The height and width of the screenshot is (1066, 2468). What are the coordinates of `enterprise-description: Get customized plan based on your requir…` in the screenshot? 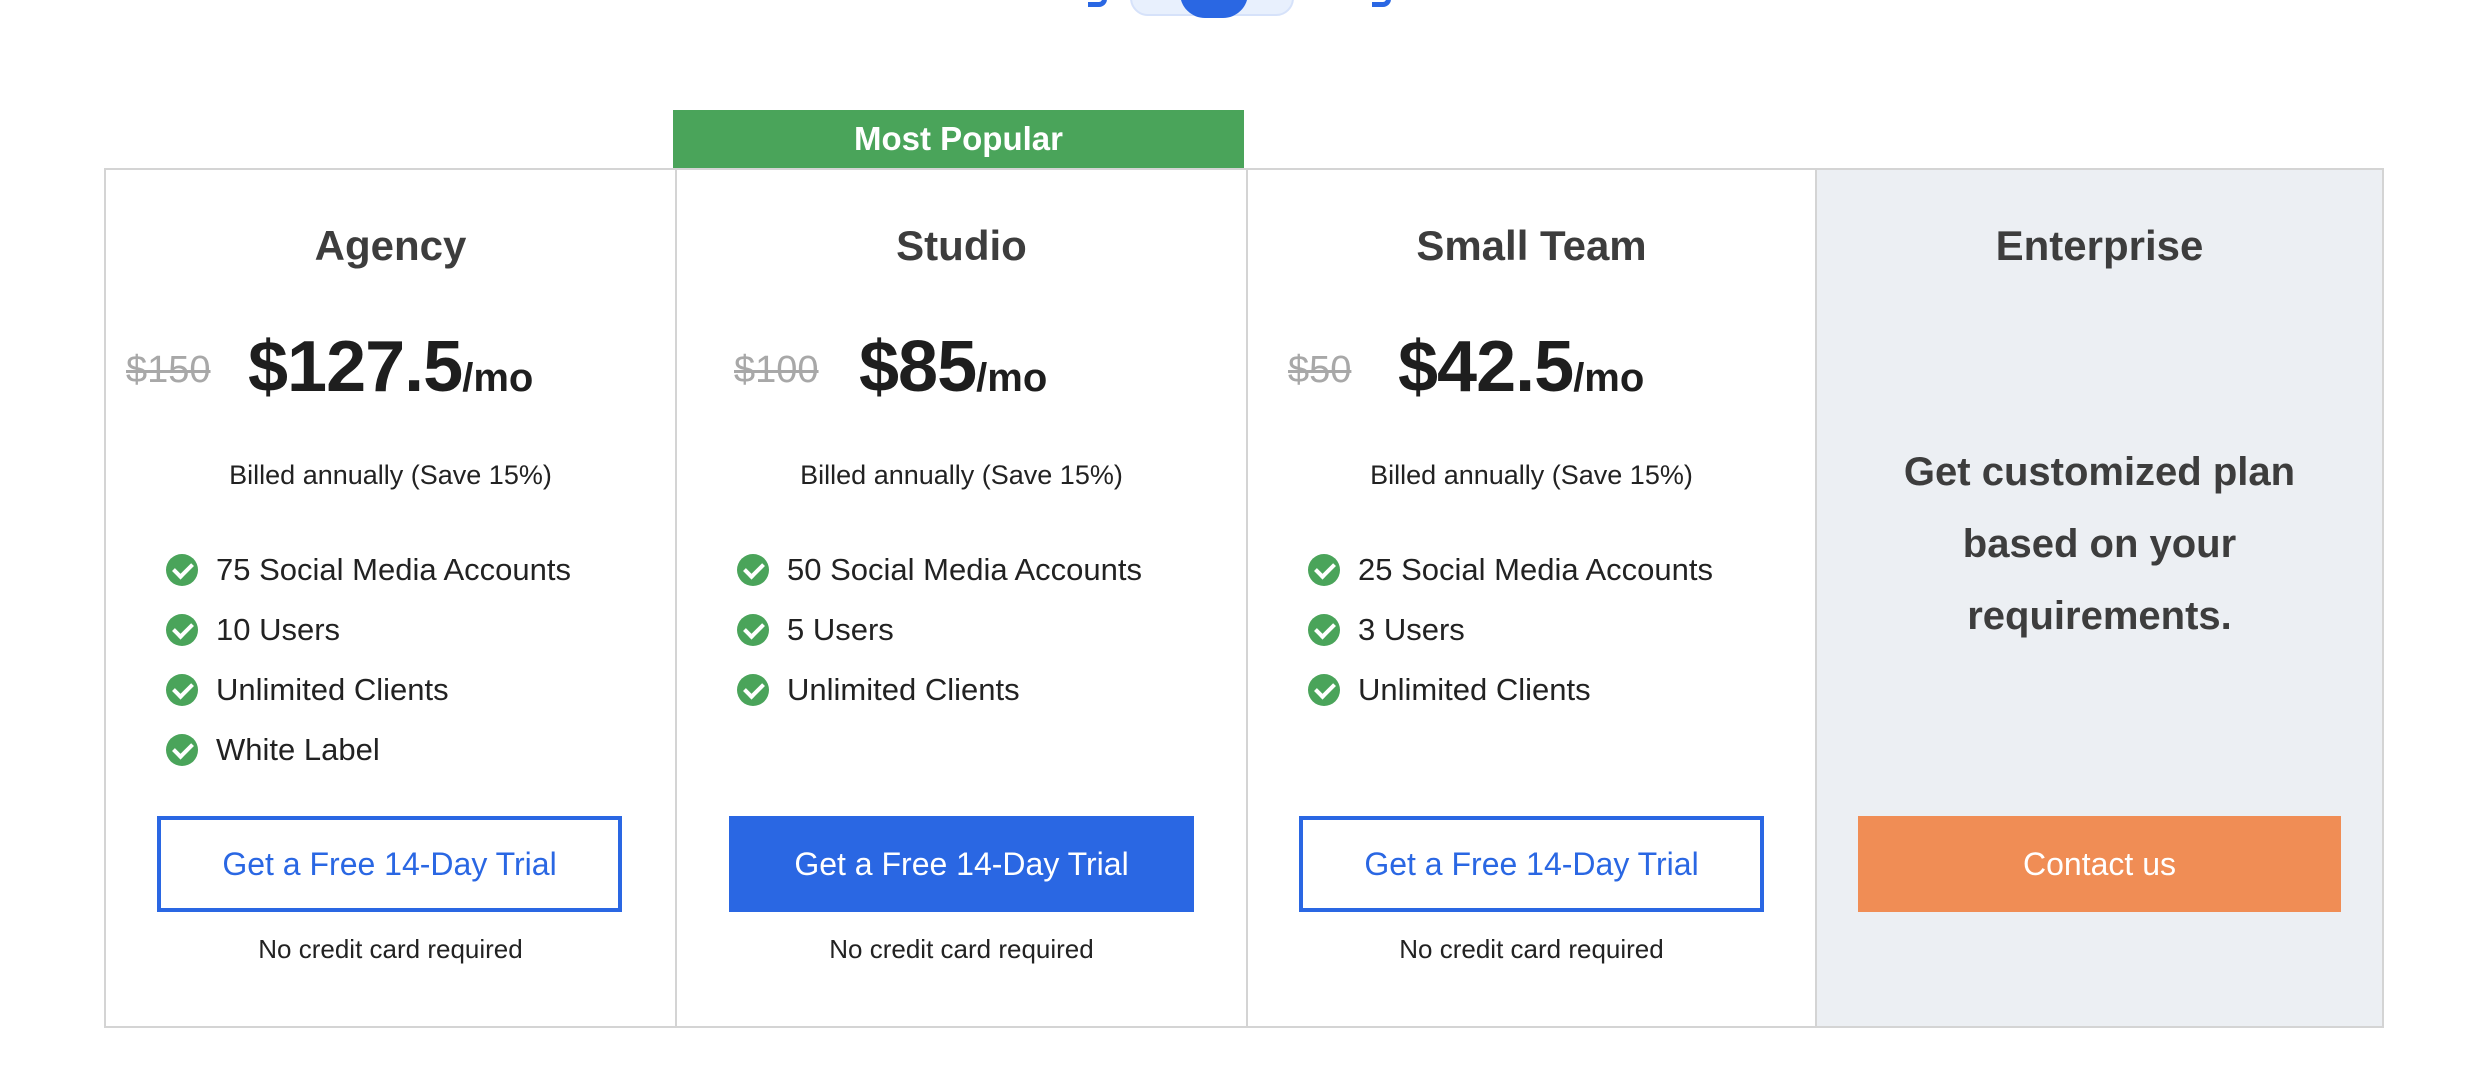 It's located at (2099, 544).